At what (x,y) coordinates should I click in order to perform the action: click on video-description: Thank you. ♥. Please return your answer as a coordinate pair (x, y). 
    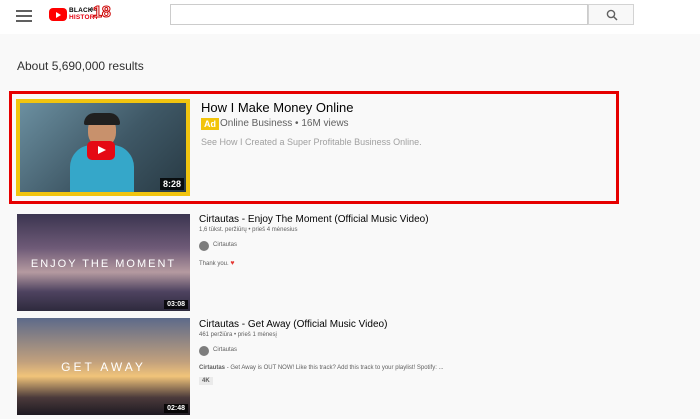
    Looking at the image, I should click on (217, 263).